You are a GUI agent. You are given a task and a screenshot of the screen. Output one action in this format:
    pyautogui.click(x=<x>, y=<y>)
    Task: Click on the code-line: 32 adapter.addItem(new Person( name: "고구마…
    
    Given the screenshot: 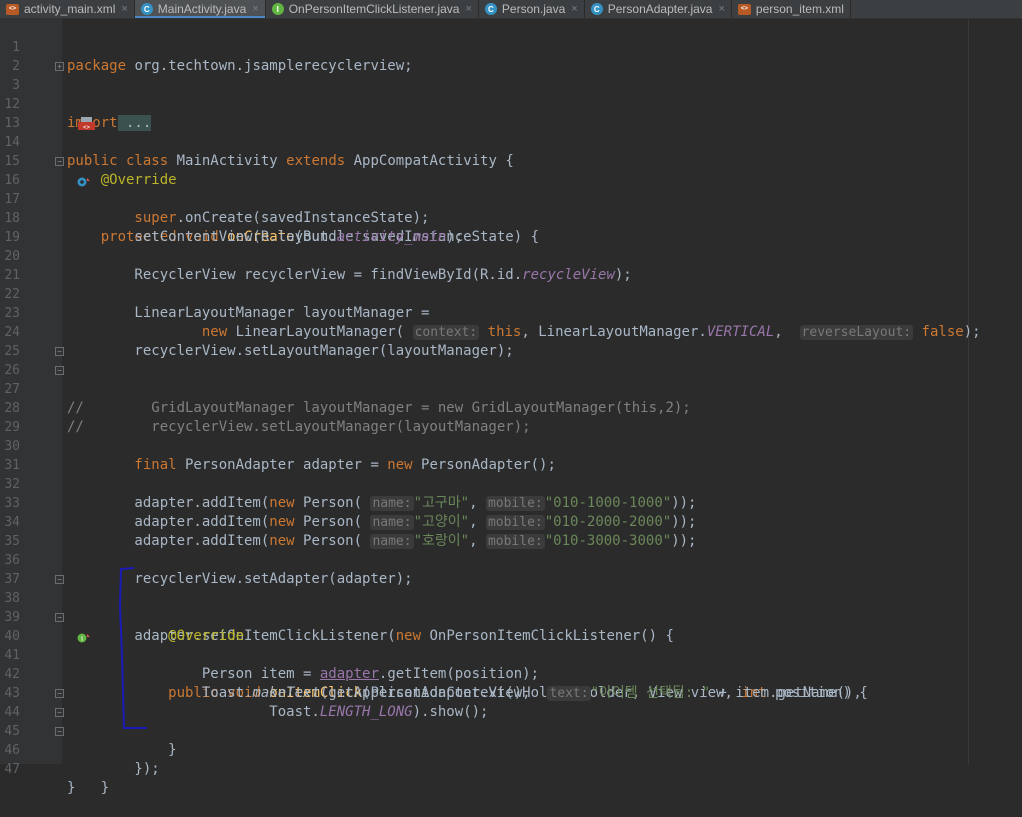 What is the action you would take?
    pyautogui.click(x=511, y=483)
    